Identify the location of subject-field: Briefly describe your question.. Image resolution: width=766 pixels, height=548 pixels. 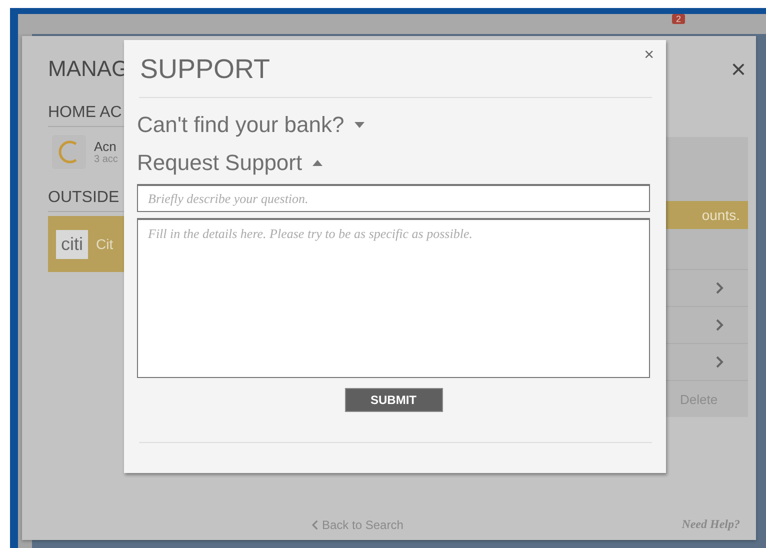
(393, 198).